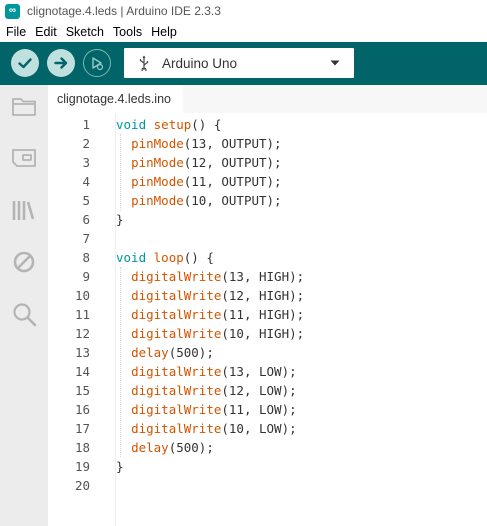 The image size is (487, 526). Describe the element at coordinates (12, 11) in the screenshot. I see `arduino-logo-icon: ∞` at that location.